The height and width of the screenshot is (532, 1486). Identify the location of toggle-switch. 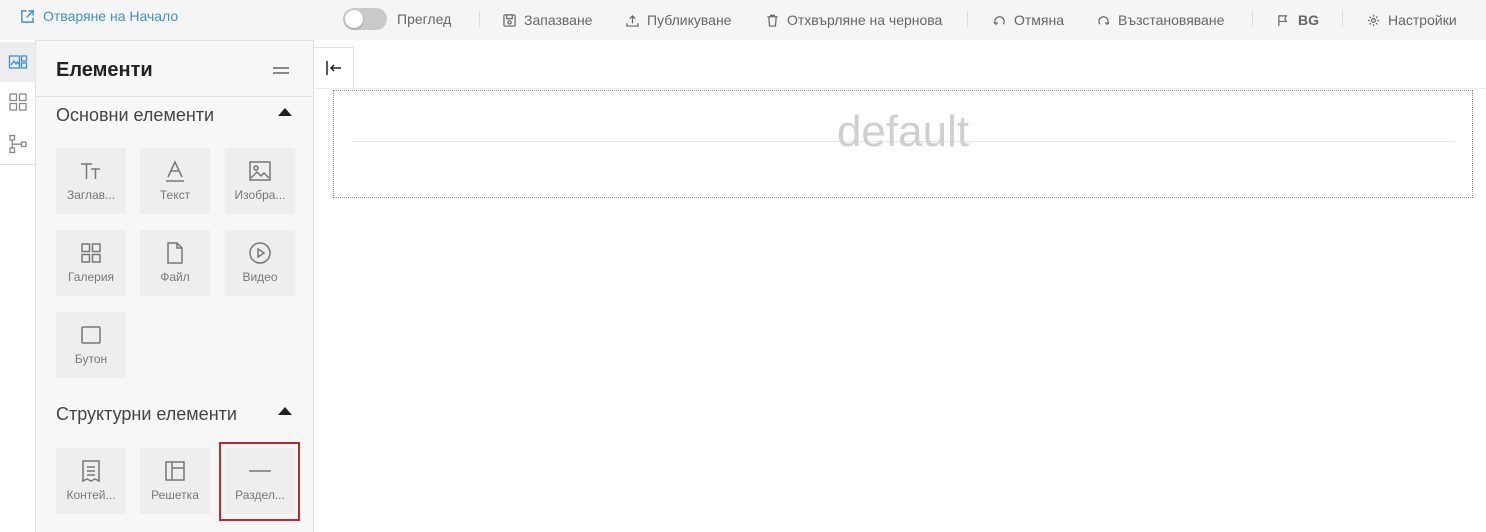
(365, 19).